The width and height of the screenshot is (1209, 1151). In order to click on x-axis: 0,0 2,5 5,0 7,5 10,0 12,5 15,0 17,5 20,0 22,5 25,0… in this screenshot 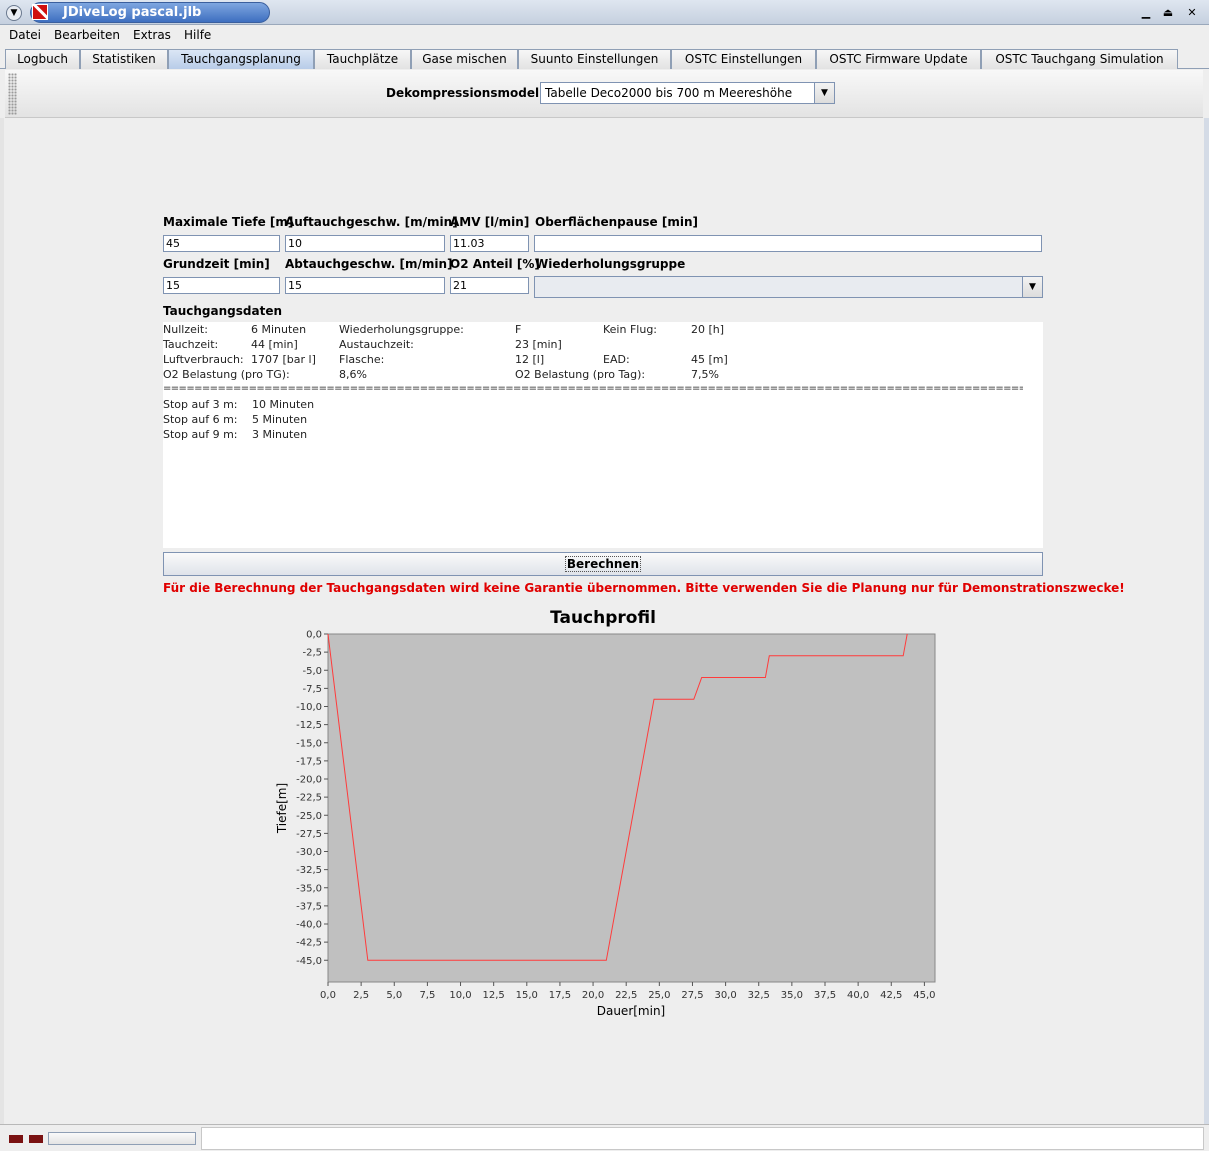, I will do `click(628, 991)`.